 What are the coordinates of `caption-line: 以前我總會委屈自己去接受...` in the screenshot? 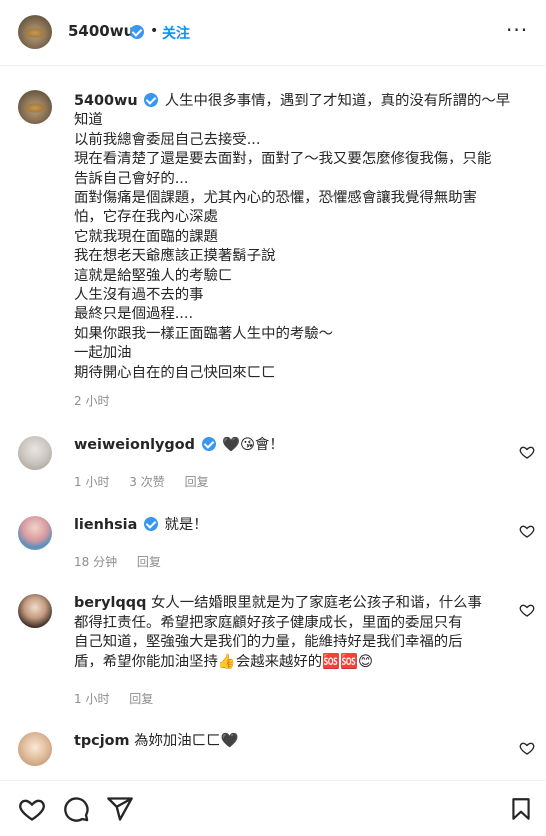 It's located at (167, 139).